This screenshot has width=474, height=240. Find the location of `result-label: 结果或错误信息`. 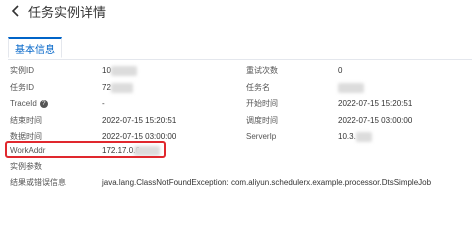

result-label: 结果或错误信息 is located at coordinates (38, 182).